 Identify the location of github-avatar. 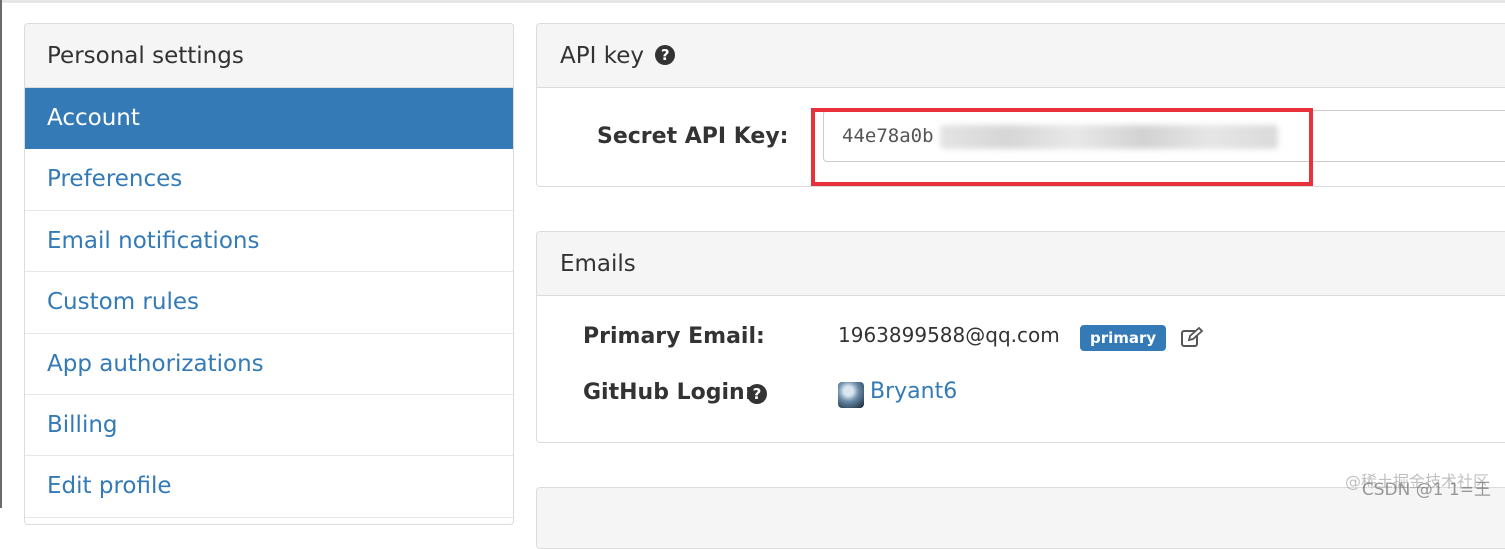
(851, 395).